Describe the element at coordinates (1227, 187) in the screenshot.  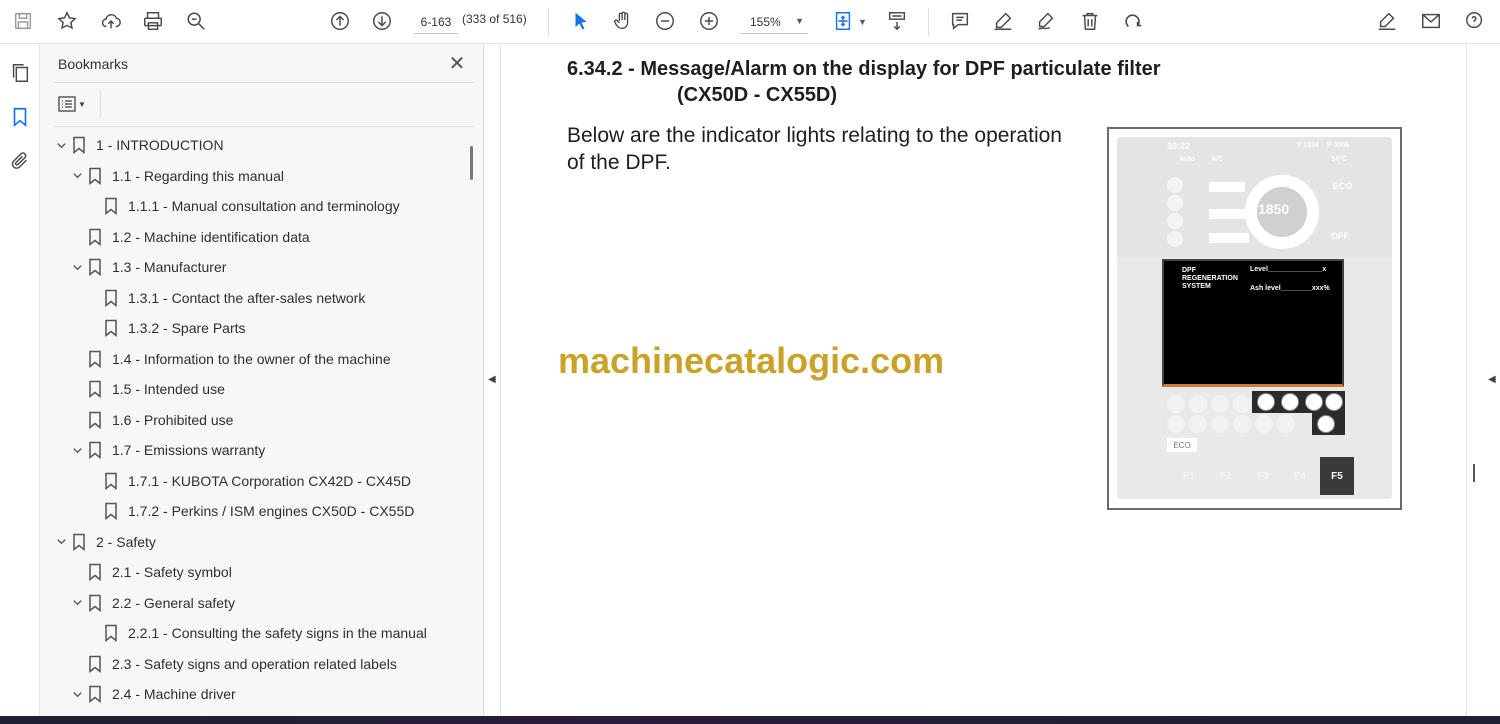
I see `display-level-bar` at that location.